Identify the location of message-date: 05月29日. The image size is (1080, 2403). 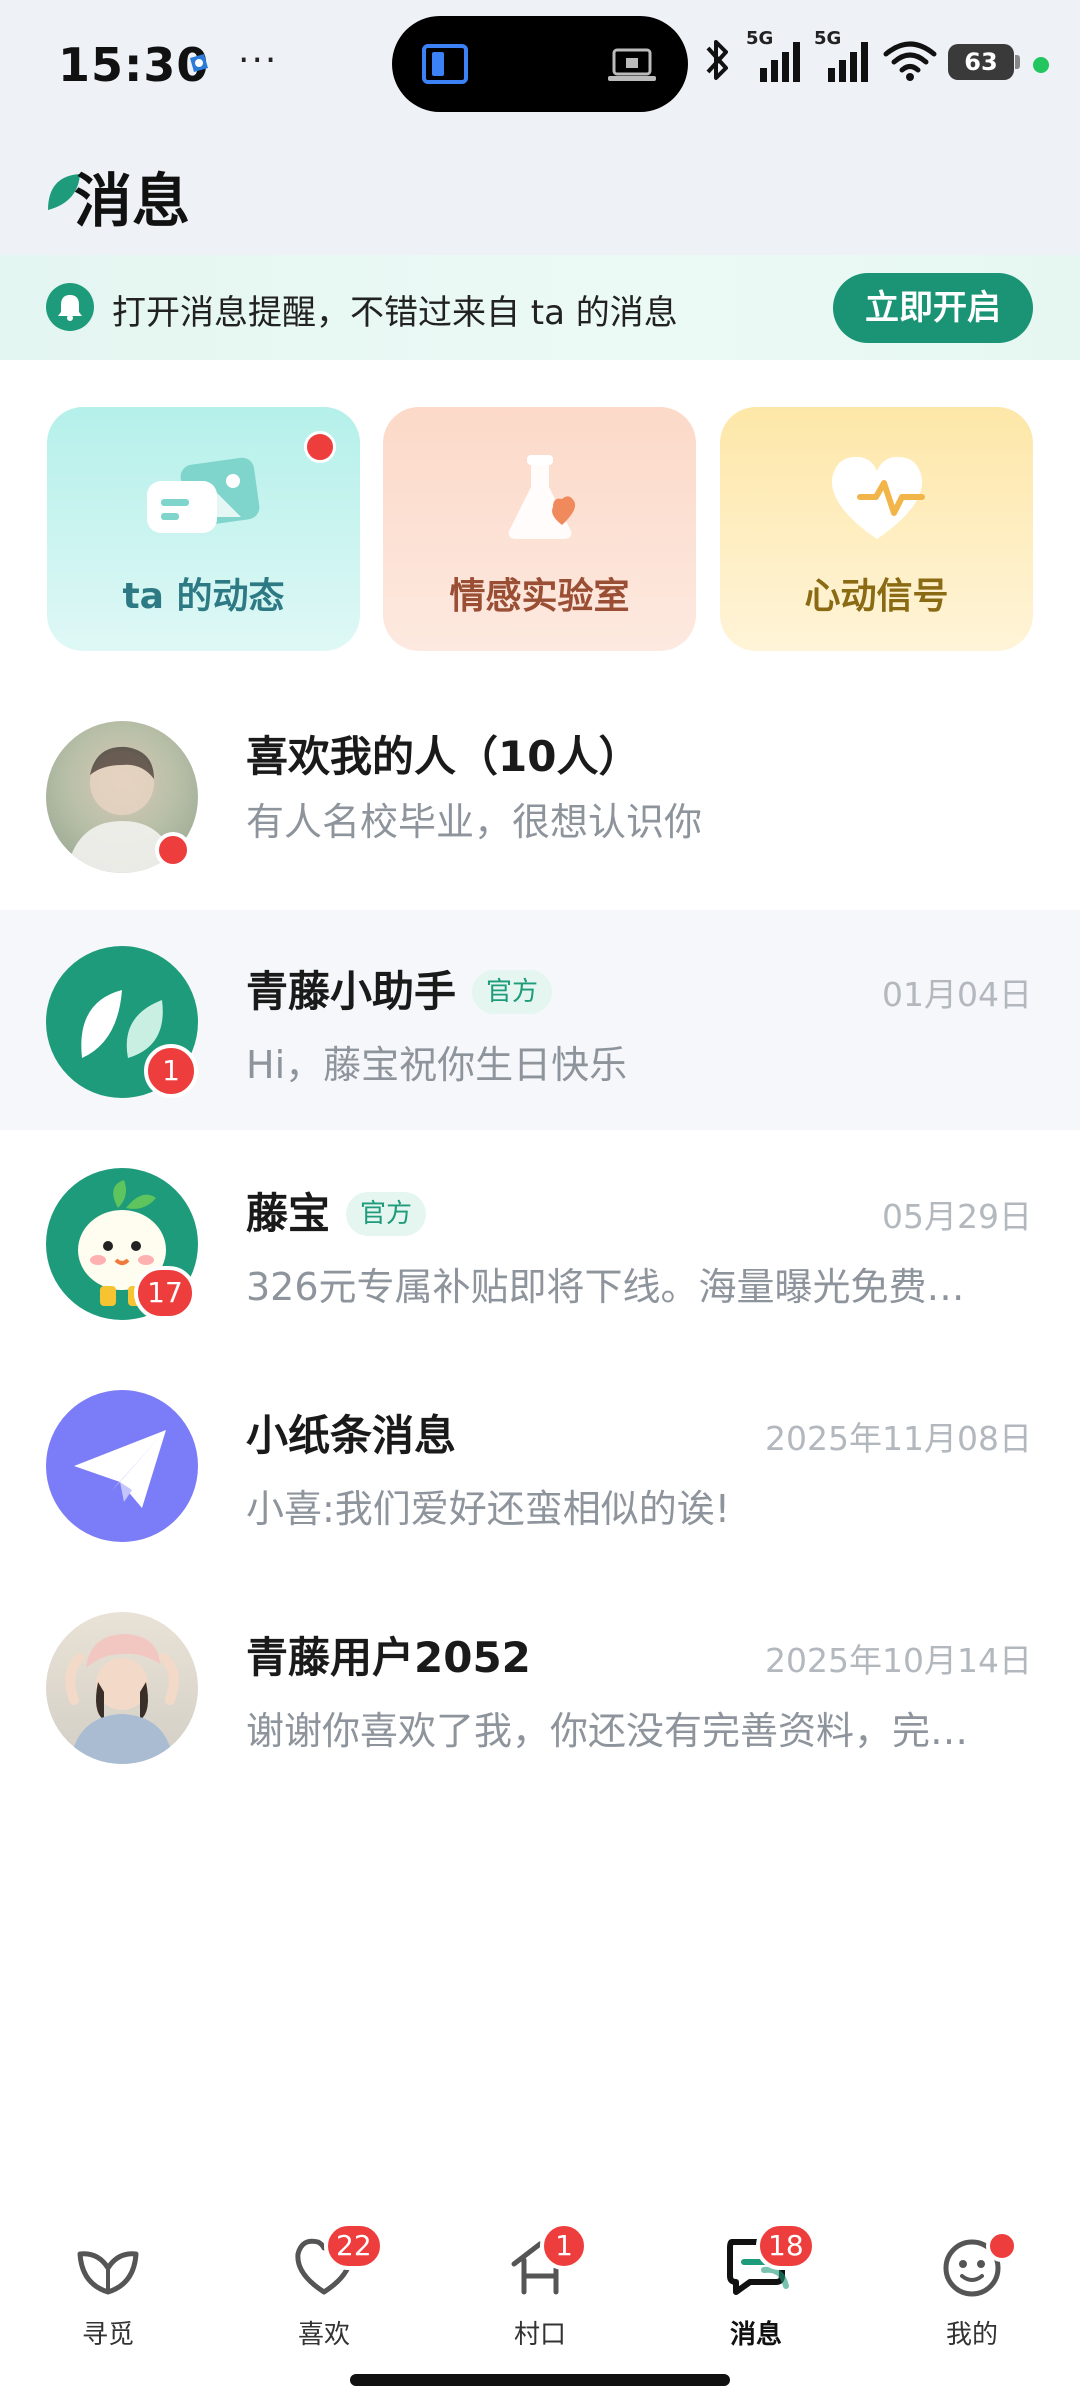
(957, 1216).